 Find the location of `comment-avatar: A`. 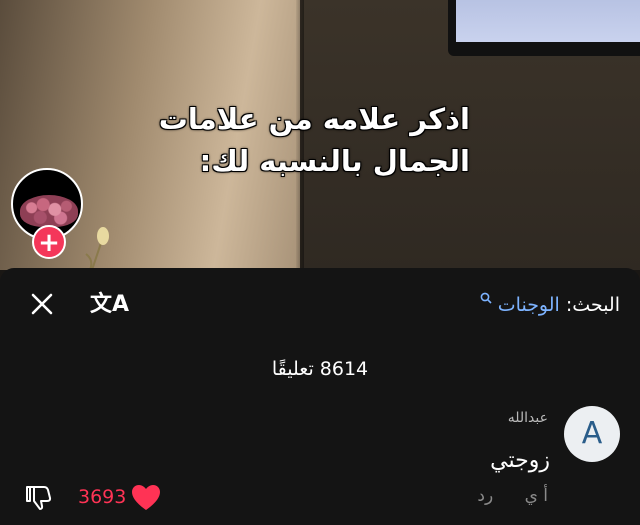

comment-avatar: A is located at coordinates (592, 434).